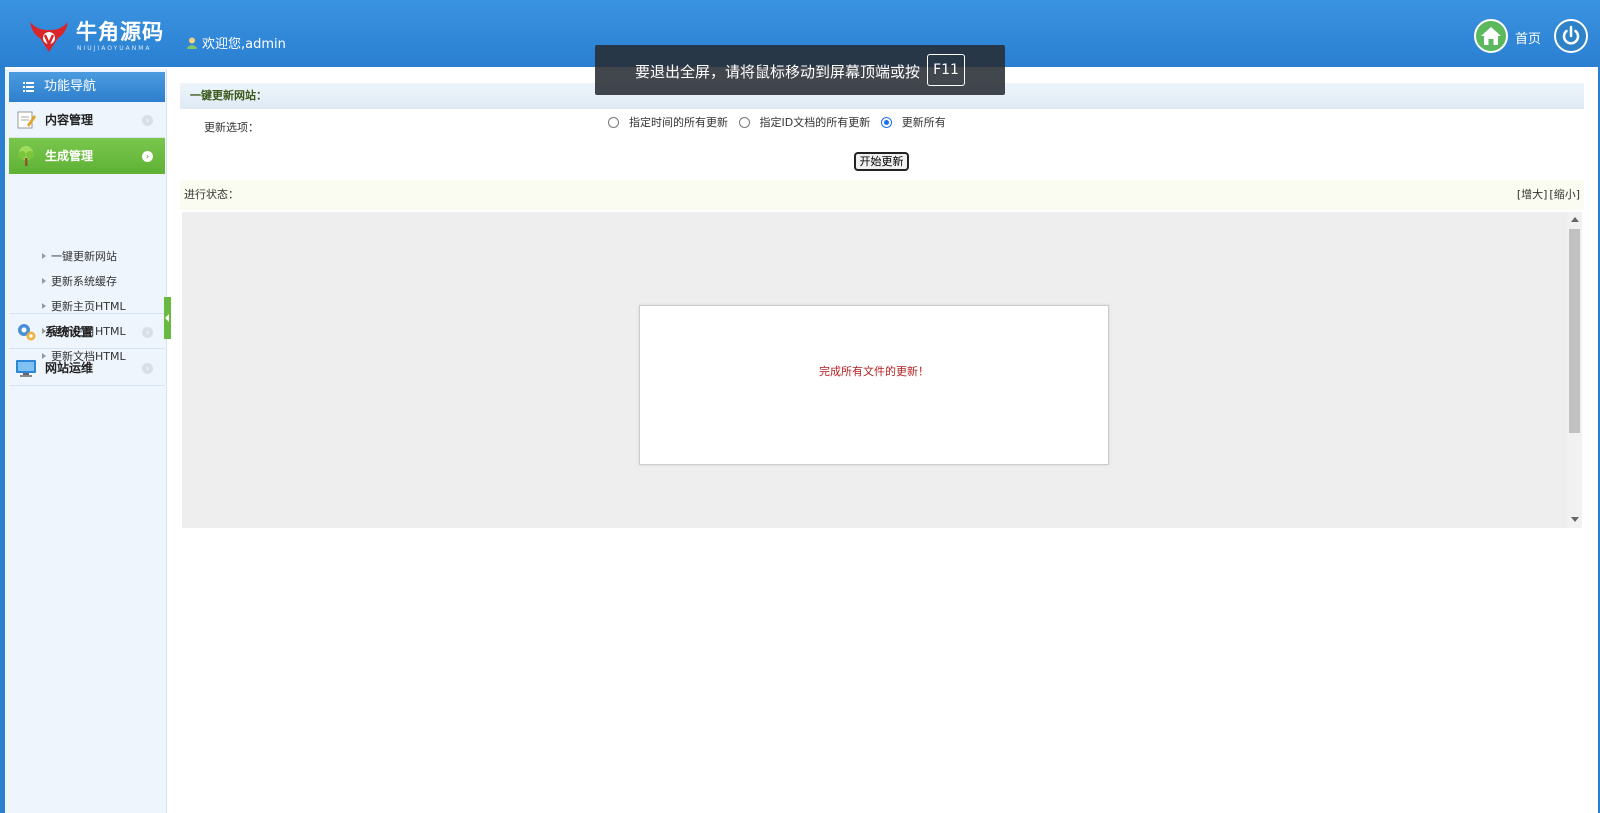  What do you see at coordinates (69, 368) in the screenshot?
I see `sidebar-item-label: 网站运维` at bounding box center [69, 368].